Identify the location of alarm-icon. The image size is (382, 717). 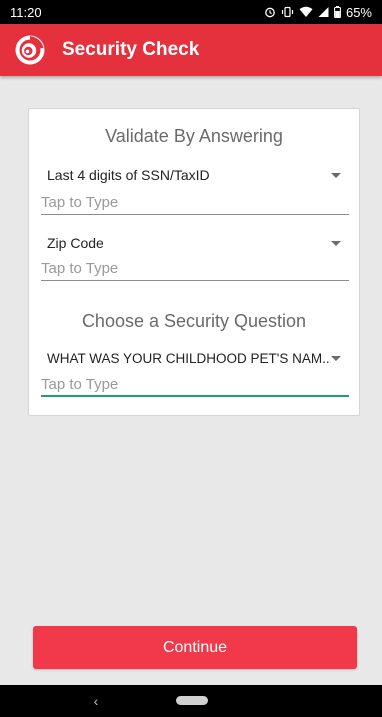
(270, 12).